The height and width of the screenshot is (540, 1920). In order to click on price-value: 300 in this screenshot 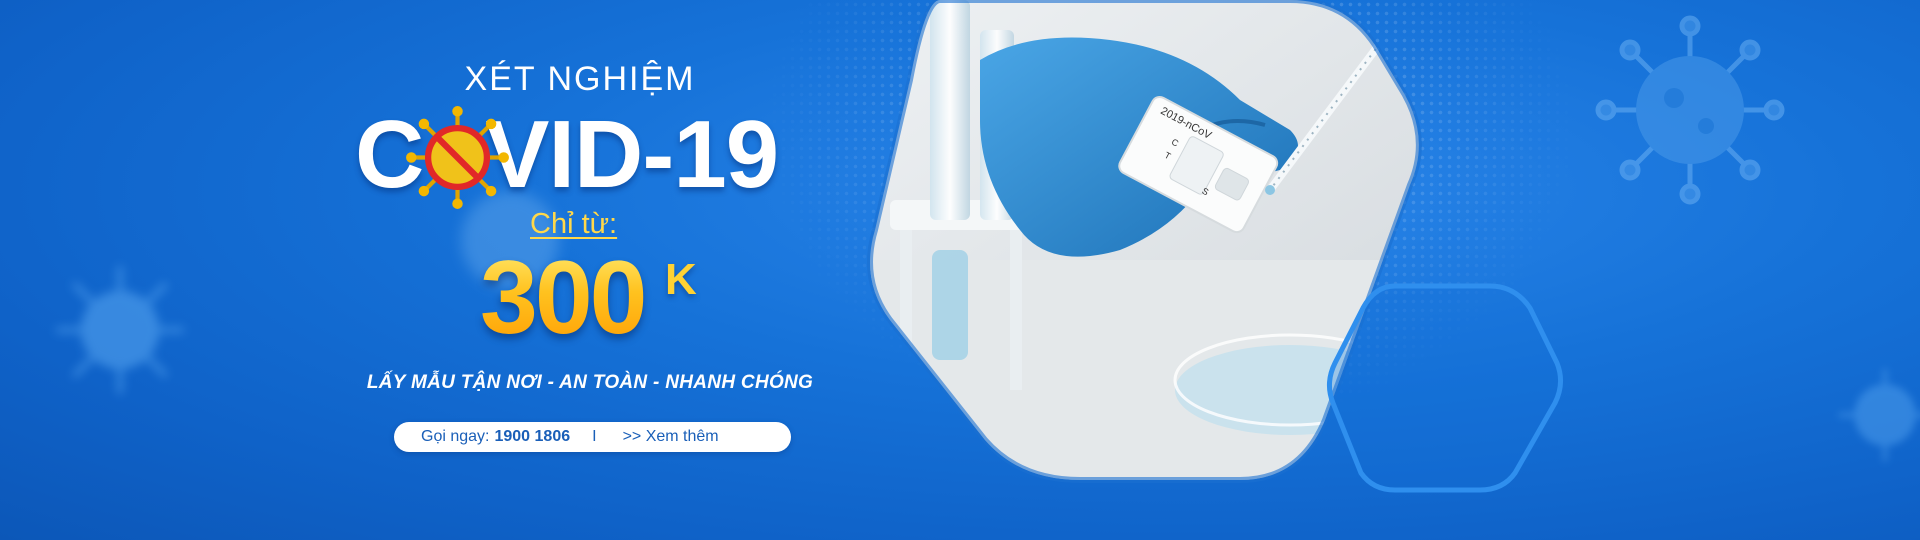, I will do `click(564, 298)`.